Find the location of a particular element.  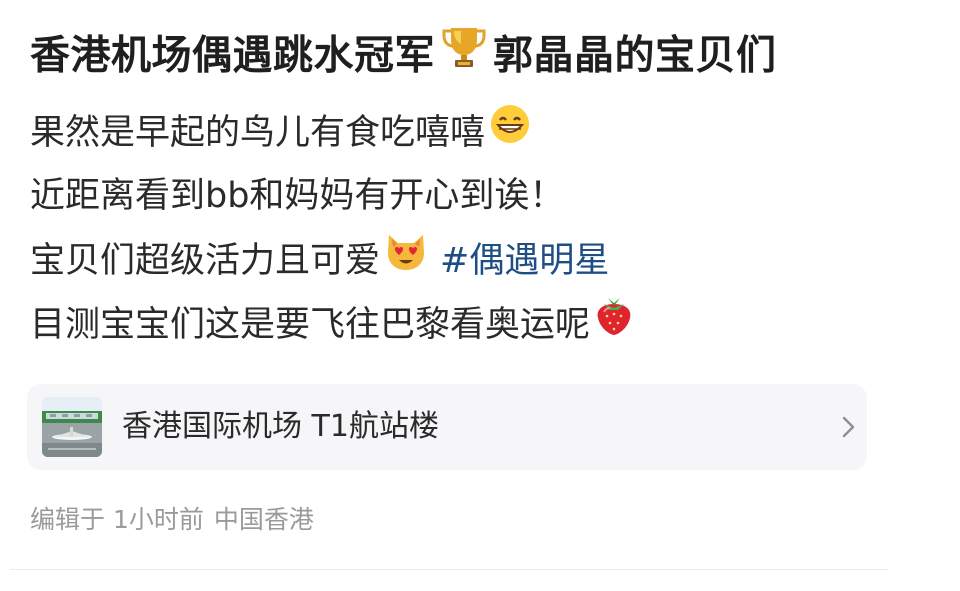

post-line-4-text: 目测宝宝们这是要飞往巴黎看奥运呢 is located at coordinates (310, 325).